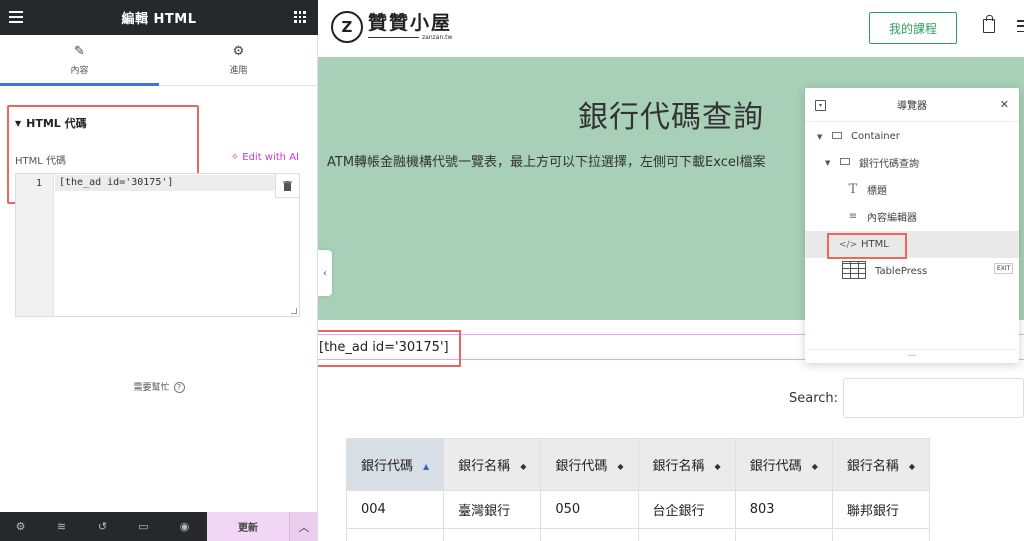 The height and width of the screenshot is (541, 1024). I want to click on line-number: 1, so click(38, 183).